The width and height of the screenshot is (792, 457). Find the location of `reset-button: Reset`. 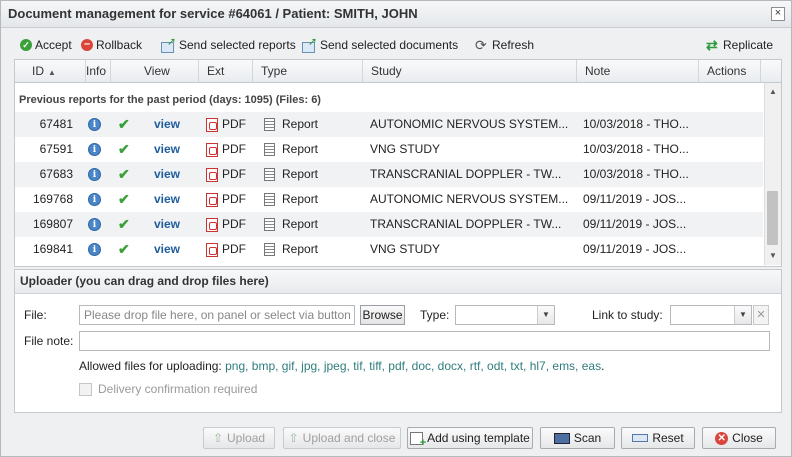

reset-button: Reset is located at coordinates (658, 438).